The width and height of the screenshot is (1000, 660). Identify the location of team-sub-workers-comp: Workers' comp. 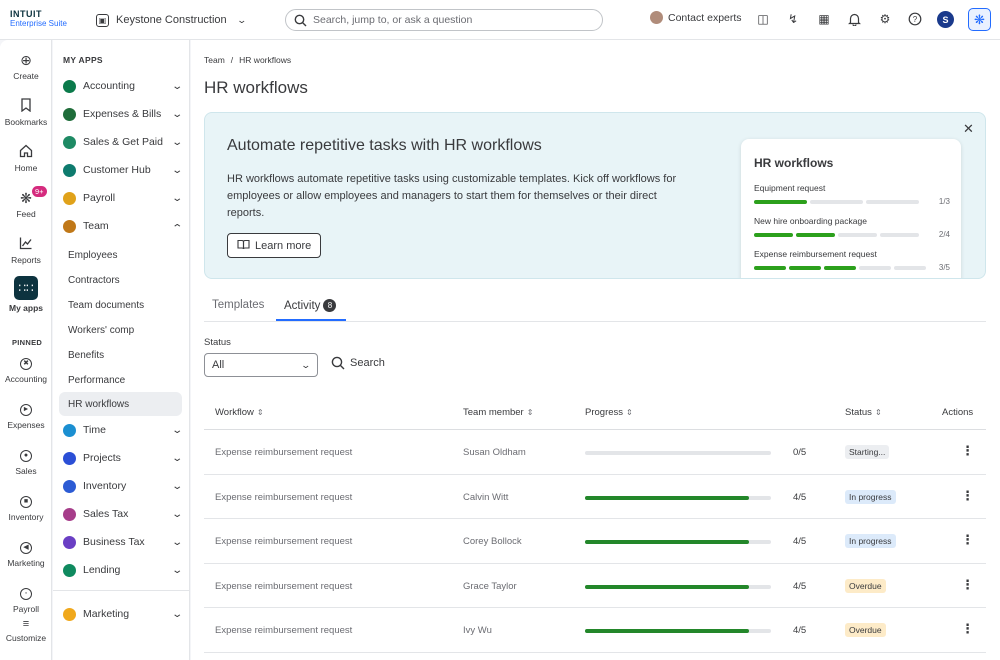
(120, 330).